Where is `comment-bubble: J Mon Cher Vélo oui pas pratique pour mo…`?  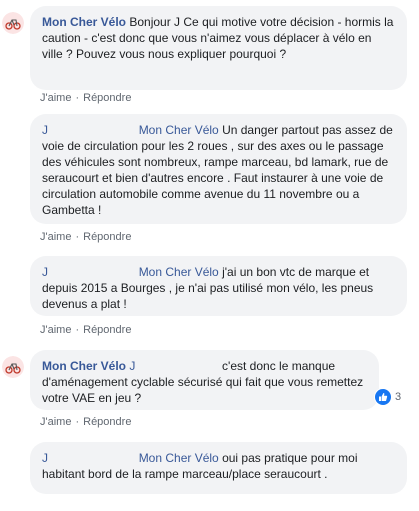
comment-bubble: J Mon Cher Vélo oui pas pratique pour mo… is located at coordinates (218, 468).